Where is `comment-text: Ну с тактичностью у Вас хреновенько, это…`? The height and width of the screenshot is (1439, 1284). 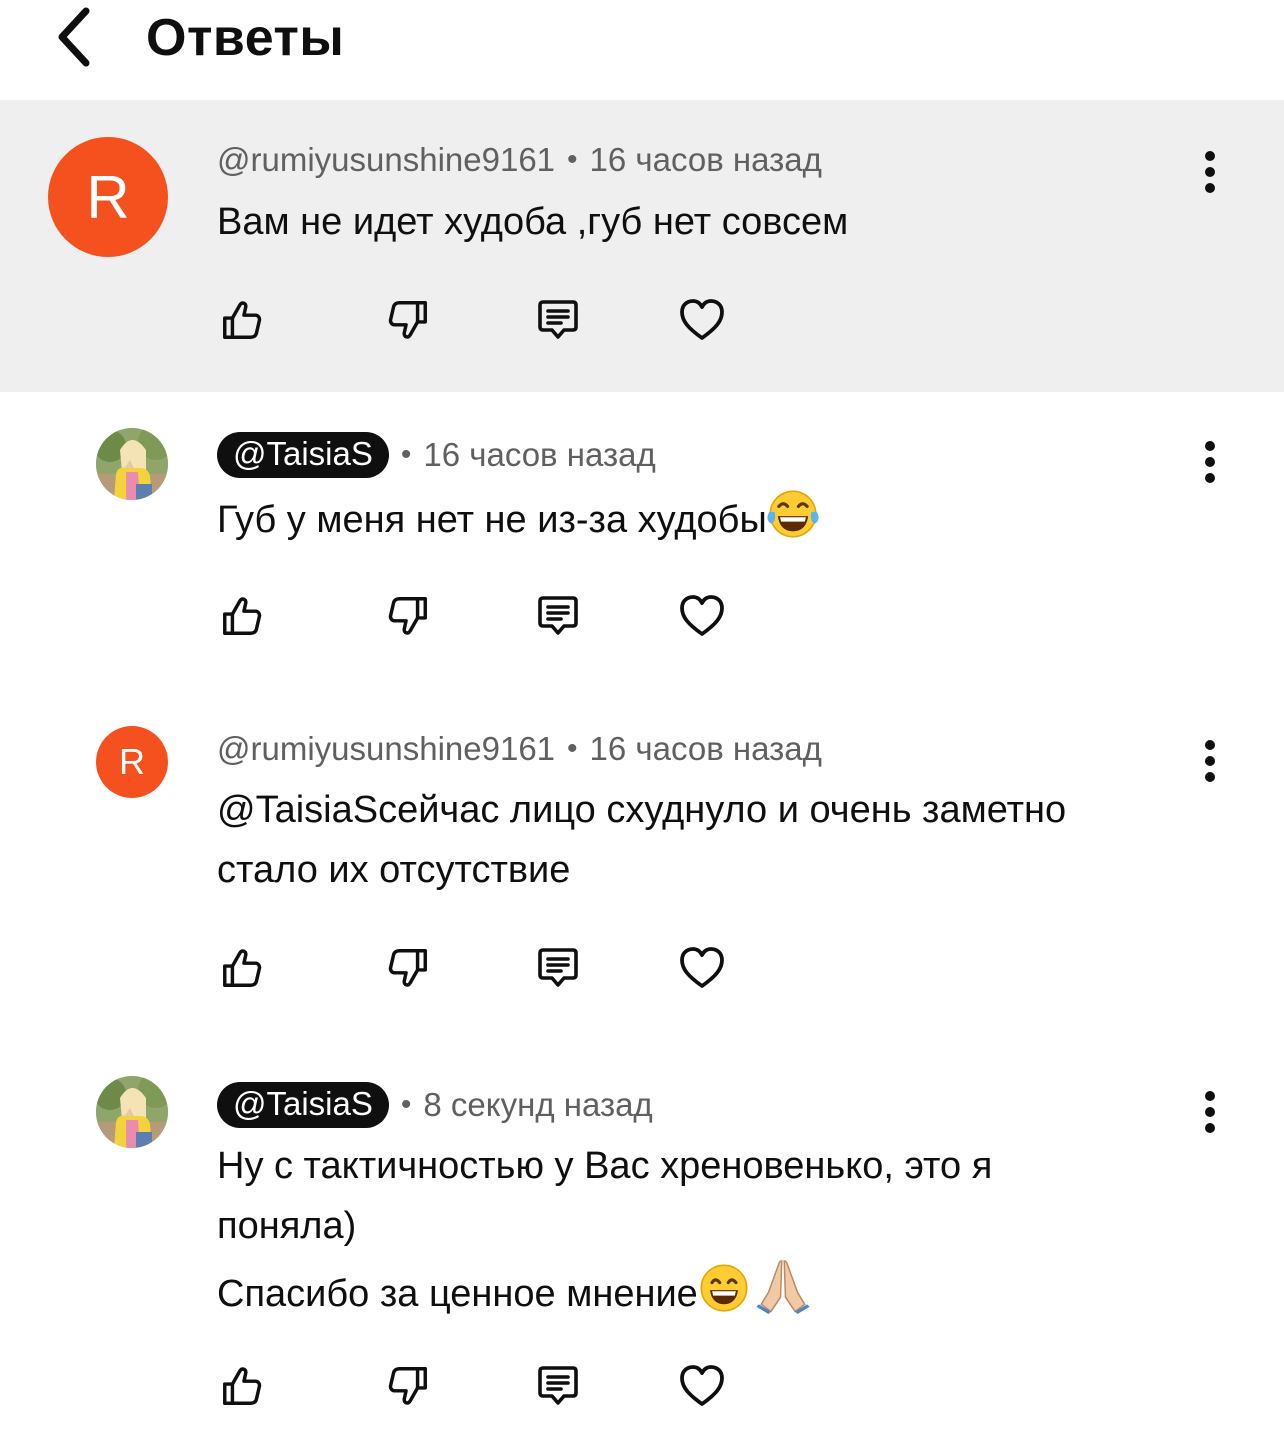
comment-text: Ну с тактичностью у Вас хреновенько, это… is located at coordinates (705, 1230).